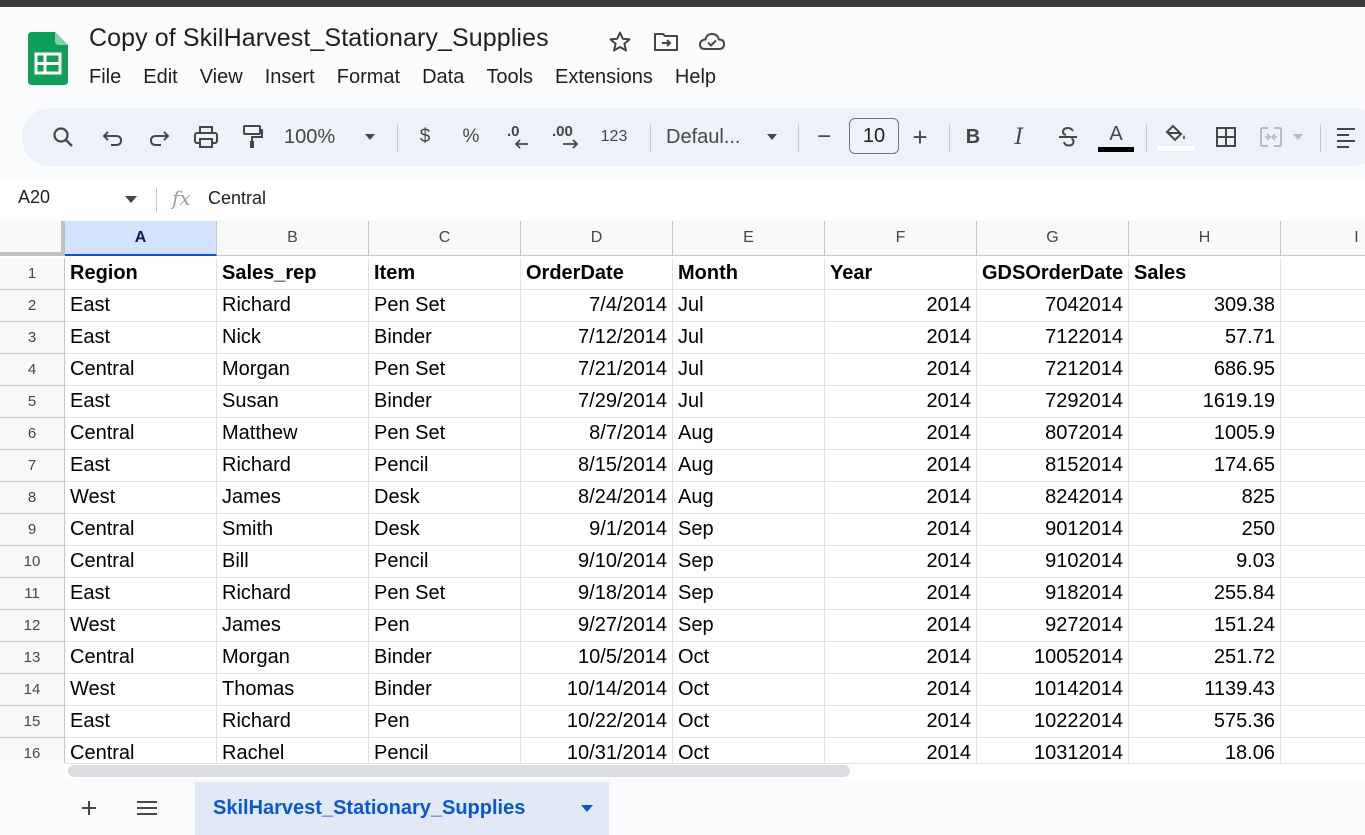 This screenshot has width=1365, height=835. I want to click on all-sheets-menu-icon, so click(147, 808).